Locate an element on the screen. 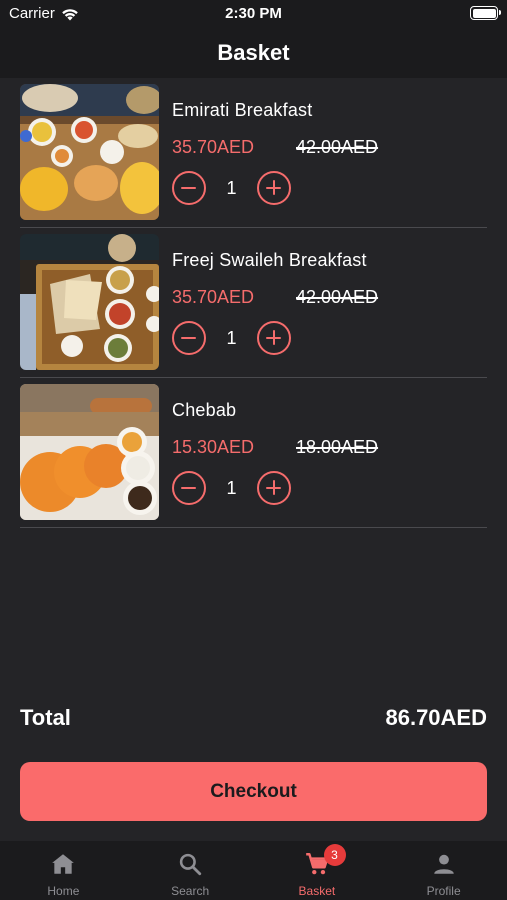 Image resolution: width=507 pixels, height=900 pixels. item-price: 15.30AED is located at coordinates (213, 447).